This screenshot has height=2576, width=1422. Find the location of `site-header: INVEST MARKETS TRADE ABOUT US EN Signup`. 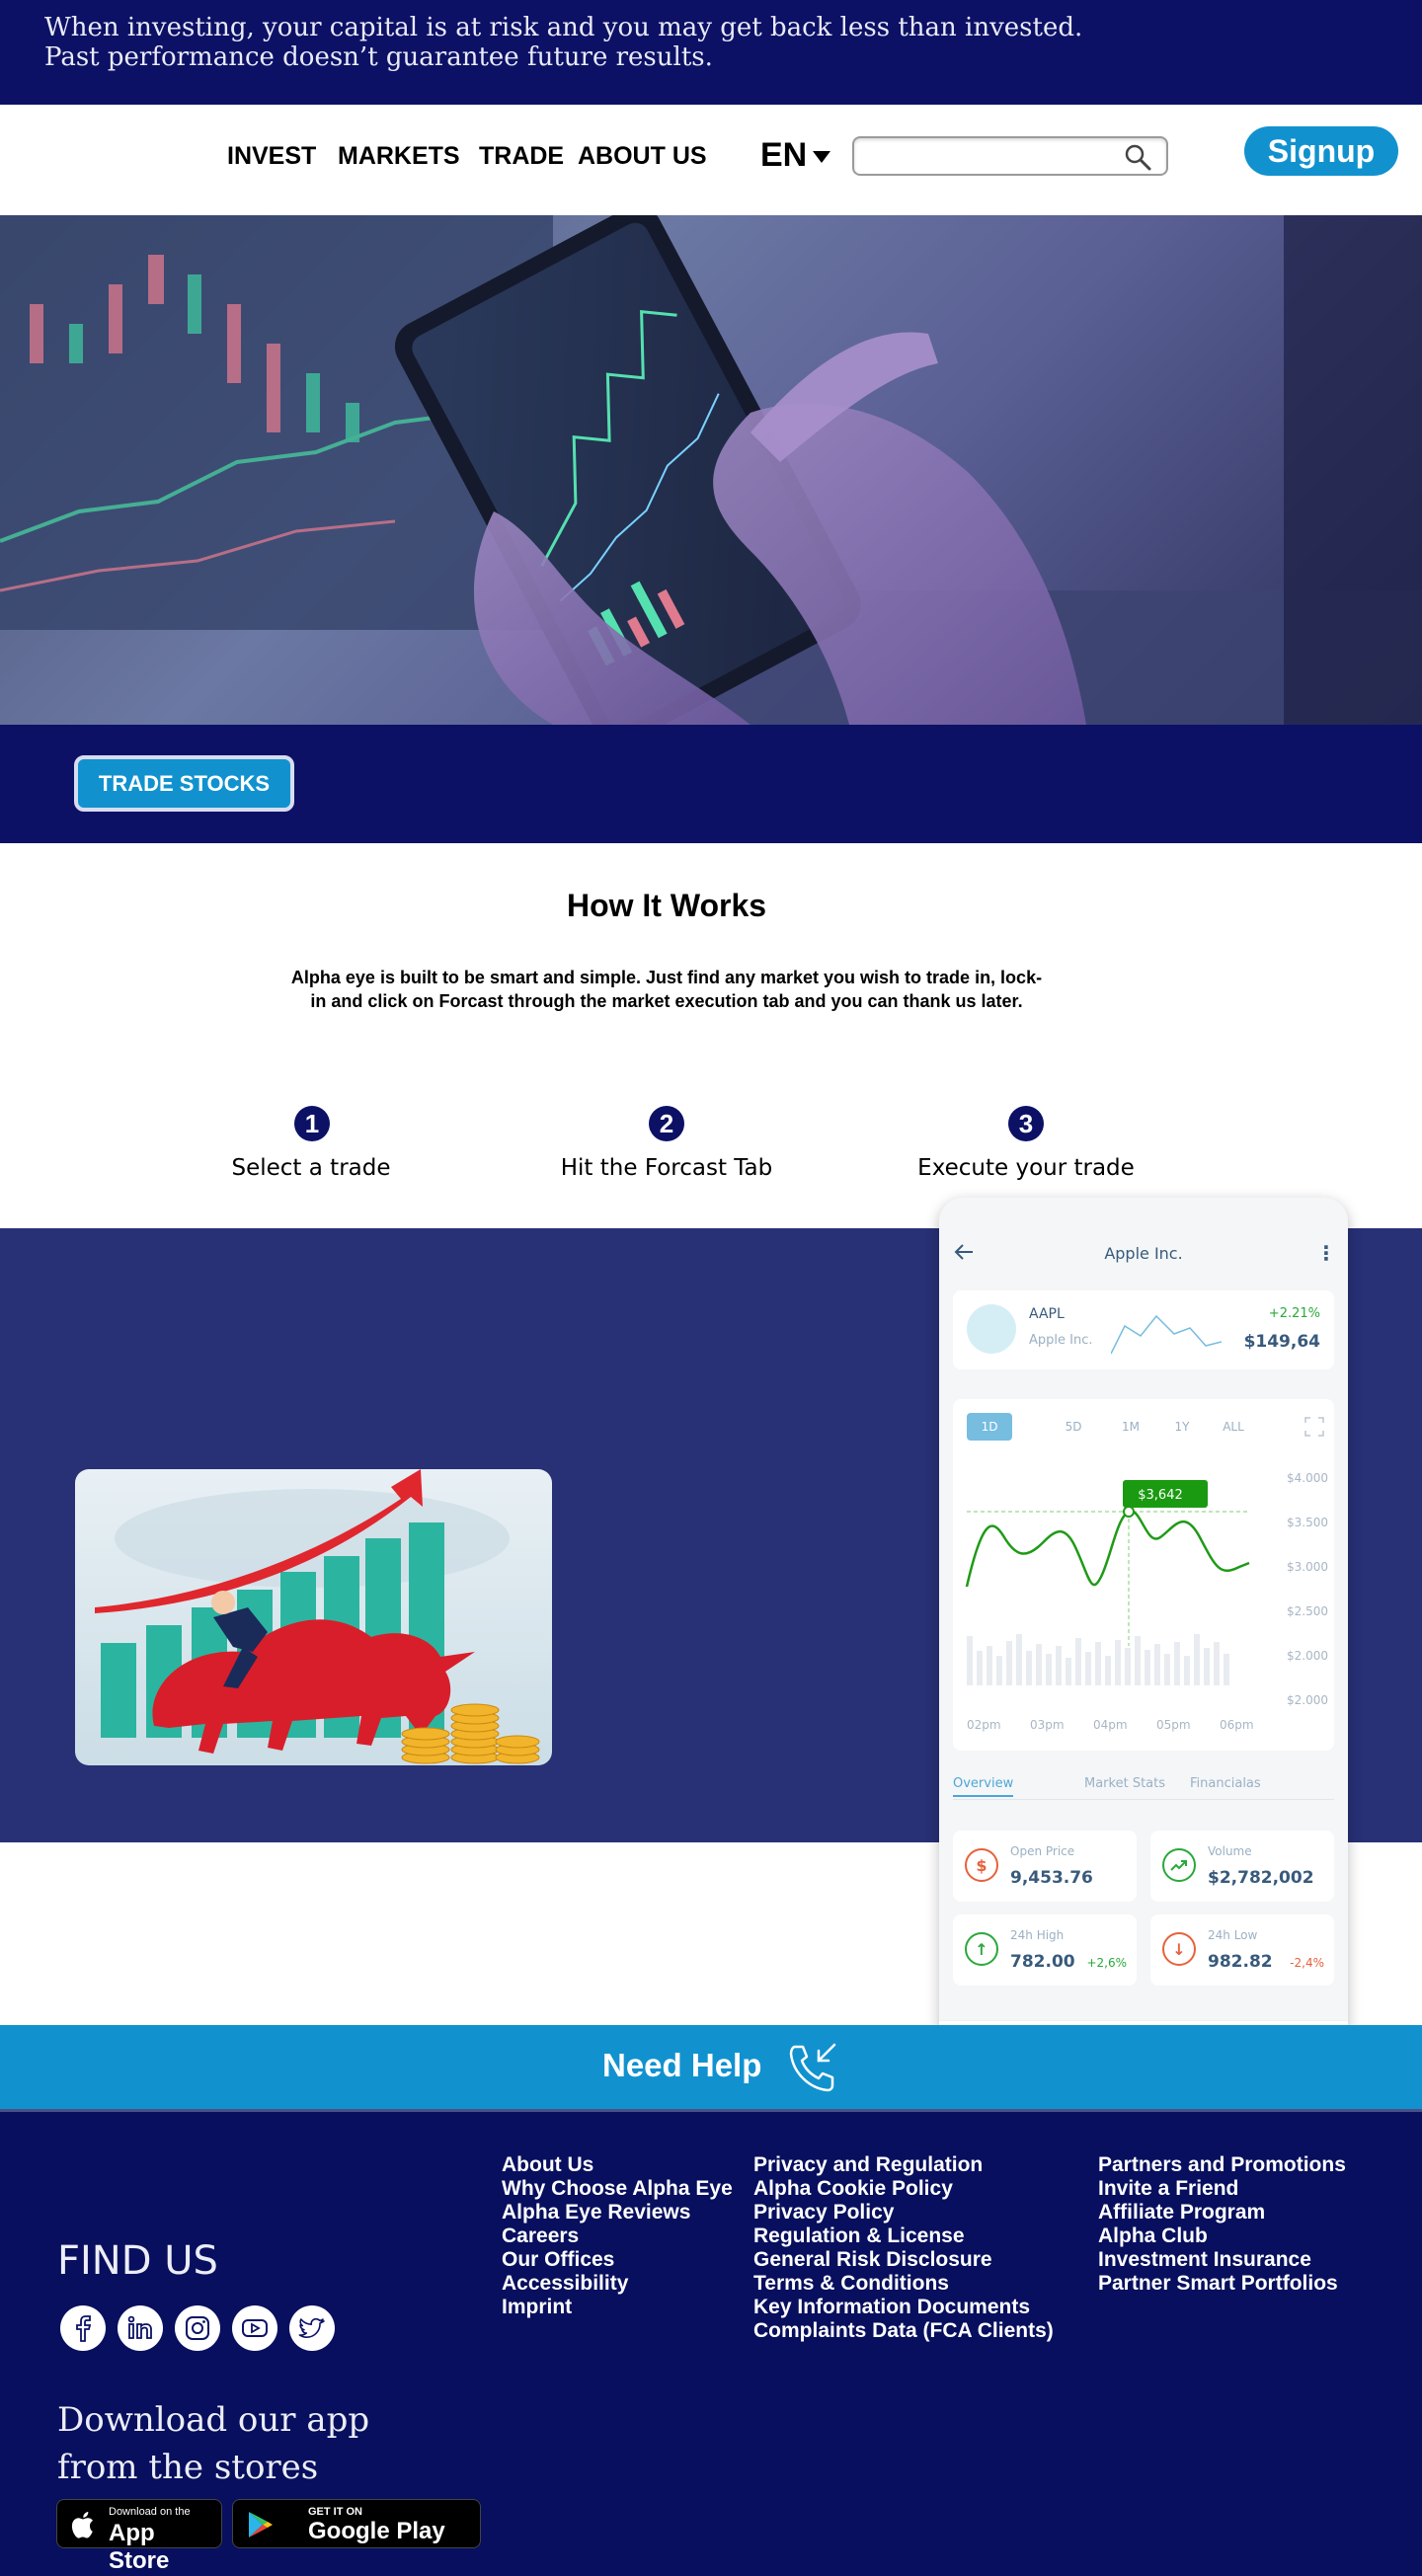

site-header: INVEST MARKETS TRADE ABOUT US EN Signup is located at coordinates (711, 160).